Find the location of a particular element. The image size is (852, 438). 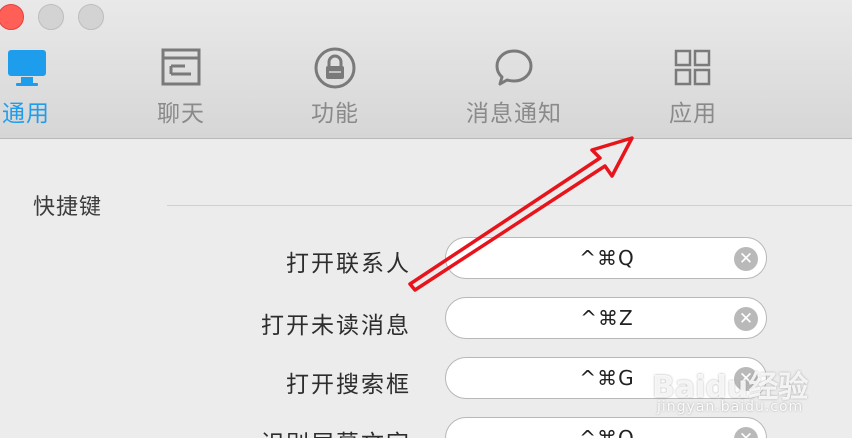

tab-notifications: 消息通知 is located at coordinates (514, 86).